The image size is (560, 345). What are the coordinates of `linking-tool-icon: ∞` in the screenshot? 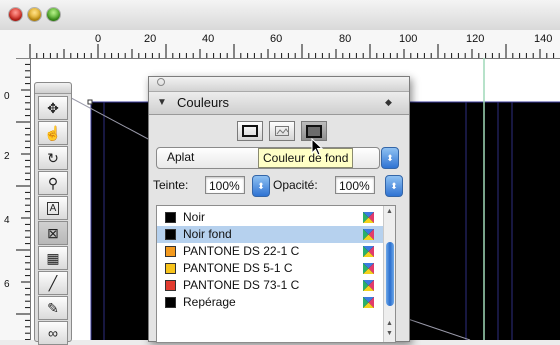 It's located at (53, 333).